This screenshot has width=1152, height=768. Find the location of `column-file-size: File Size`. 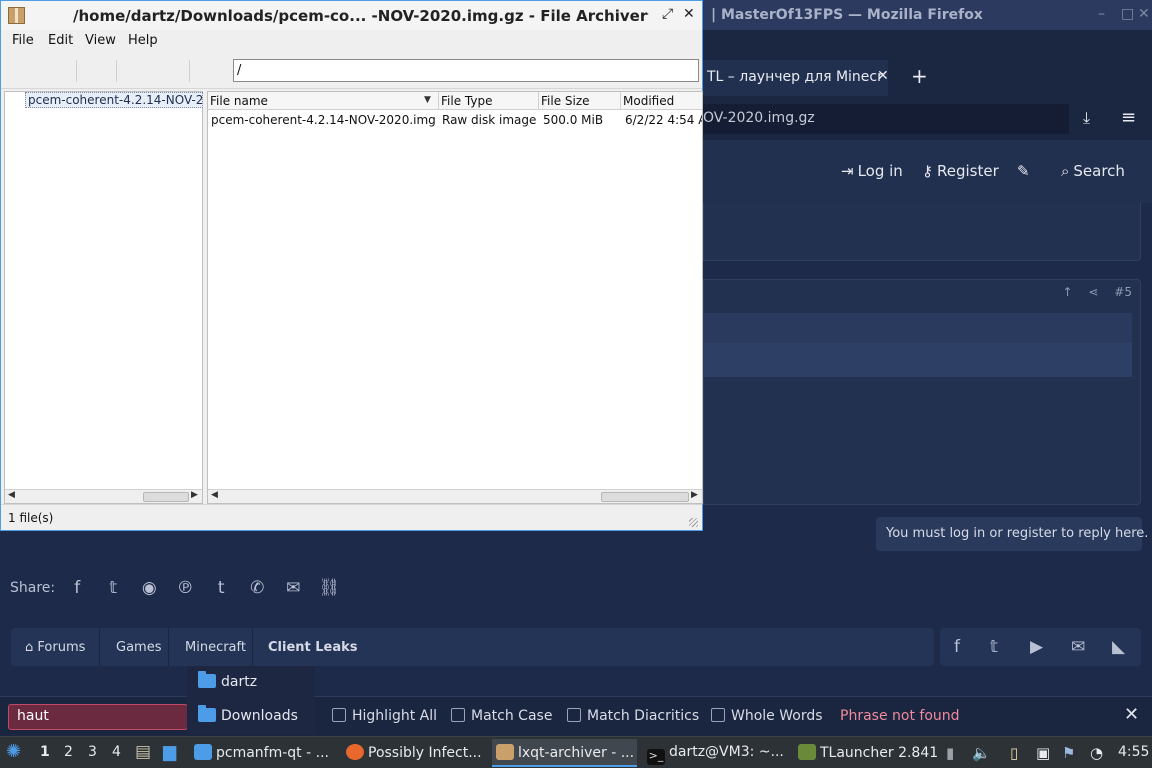

column-file-size: File Size is located at coordinates (580, 101).